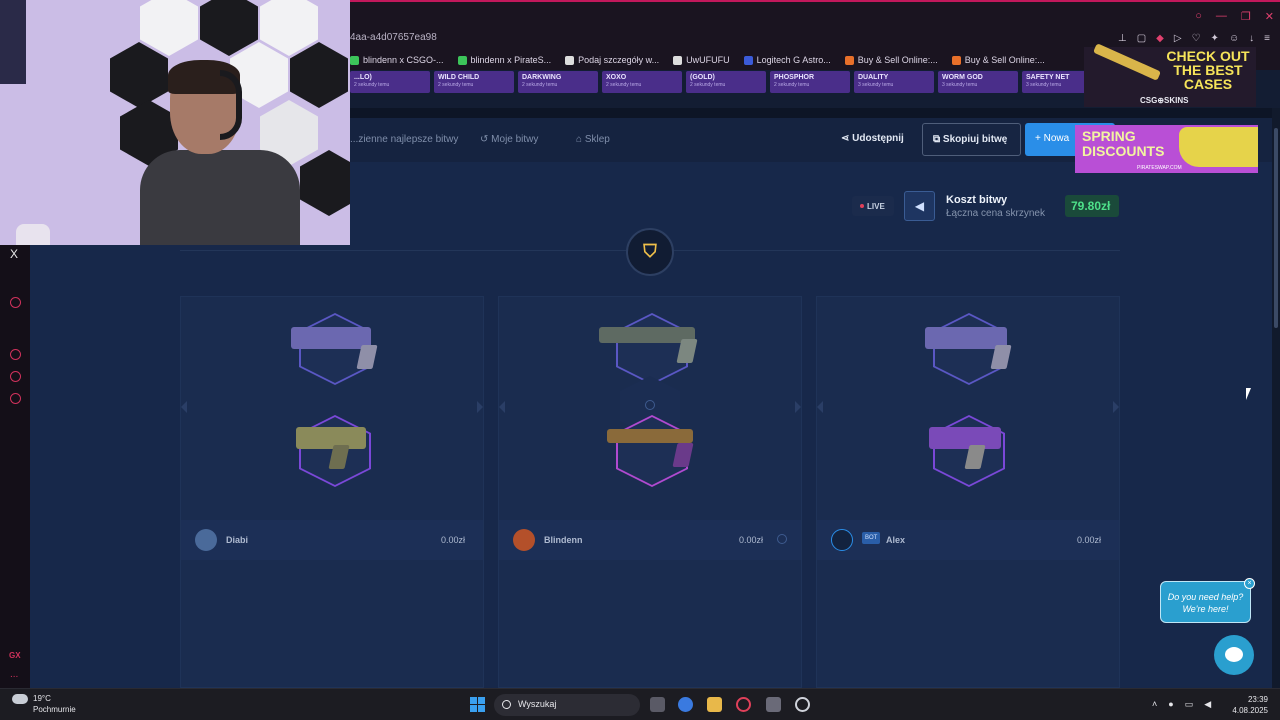 The height and width of the screenshot is (720, 1280). I want to click on extensions-icon: ✦, so click(1215, 38).